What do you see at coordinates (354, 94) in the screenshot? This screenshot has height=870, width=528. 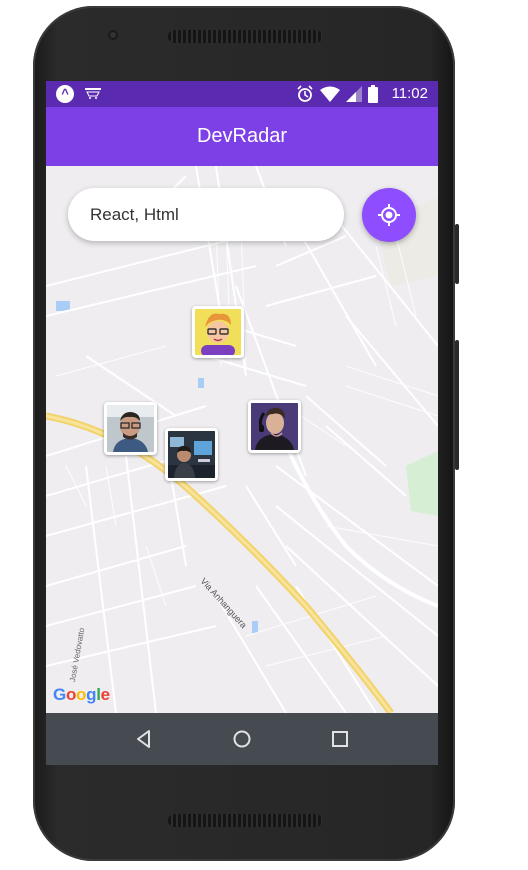 I see `signal-icon` at bounding box center [354, 94].